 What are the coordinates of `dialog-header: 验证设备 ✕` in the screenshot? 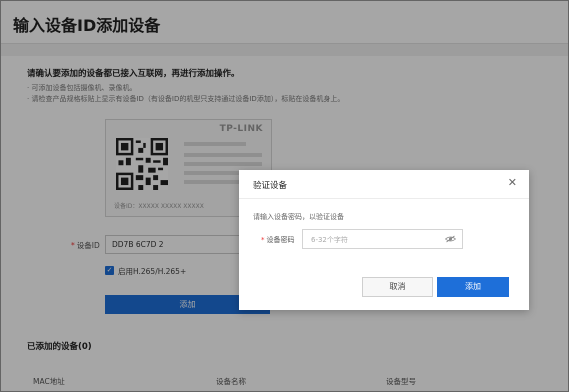 It's located at (384, 184).